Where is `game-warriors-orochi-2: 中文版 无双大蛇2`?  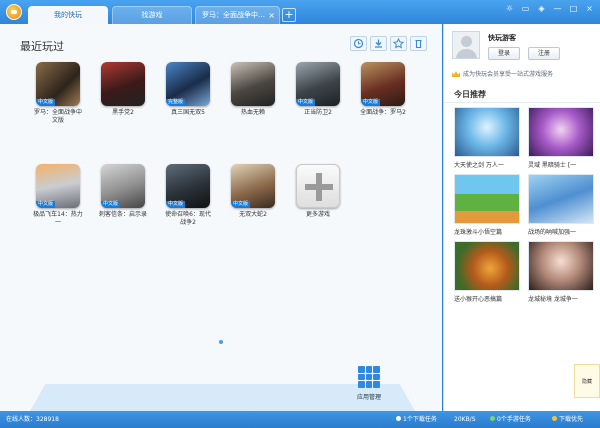
game-warriors-orochi-2: 中文版 无双大蛇2 is located at coordinates (253, 191).